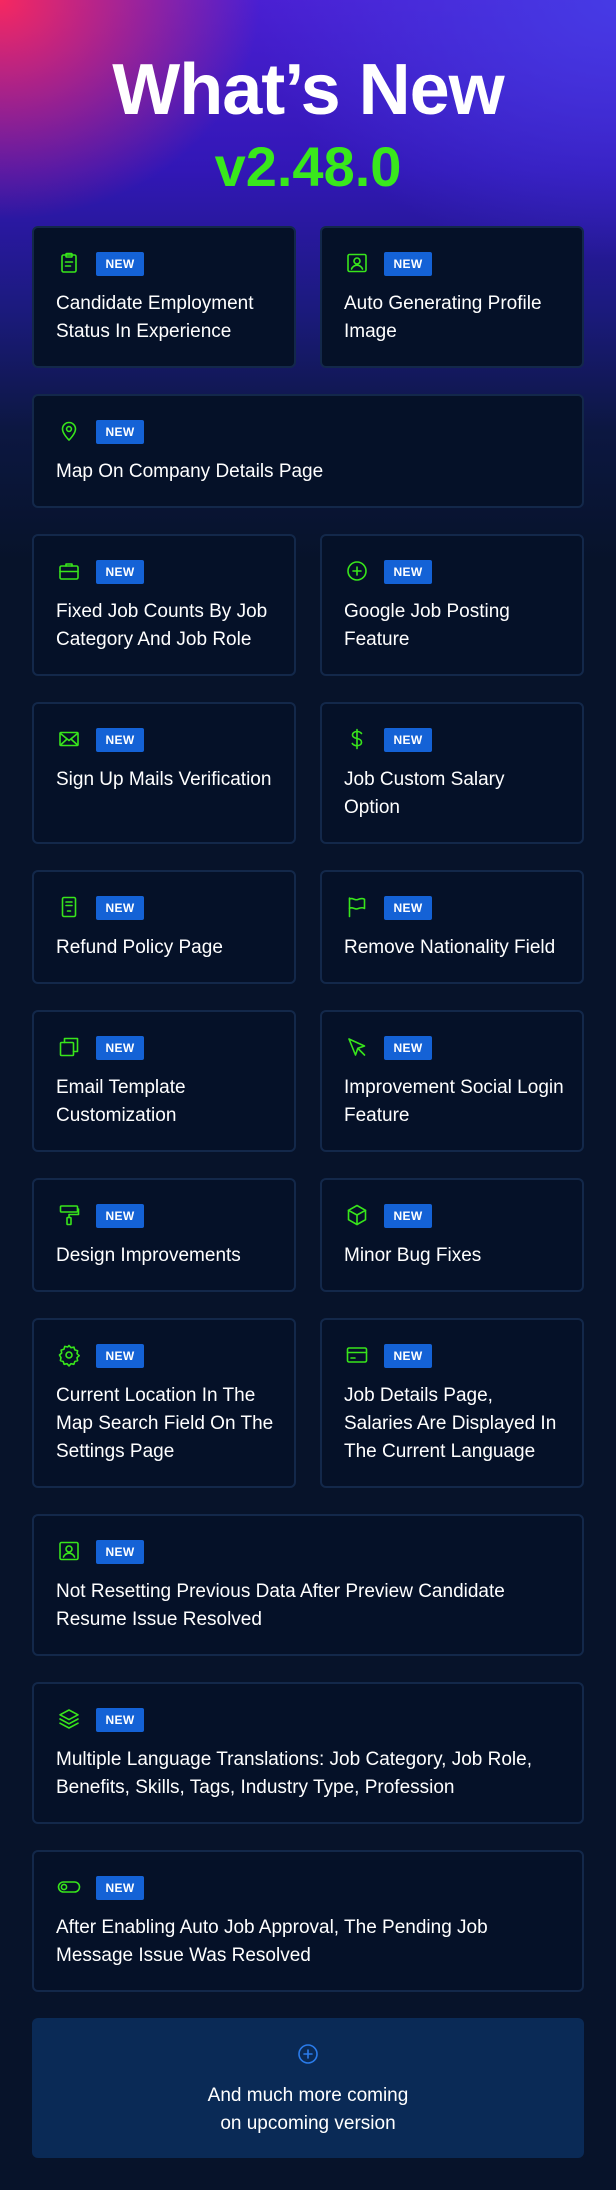  What do you see at coordinates (69, 1719) in the screenshot?
I see `layers-icon` at bounding box center [69, 1719].